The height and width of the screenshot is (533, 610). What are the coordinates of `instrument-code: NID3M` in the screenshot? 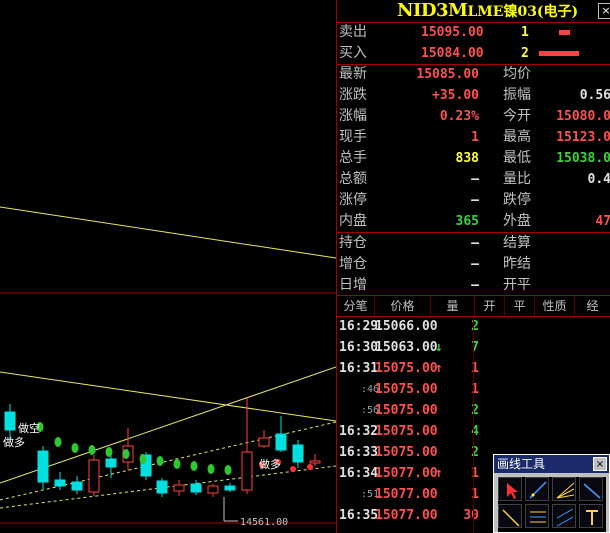 It's located at (432, 10).